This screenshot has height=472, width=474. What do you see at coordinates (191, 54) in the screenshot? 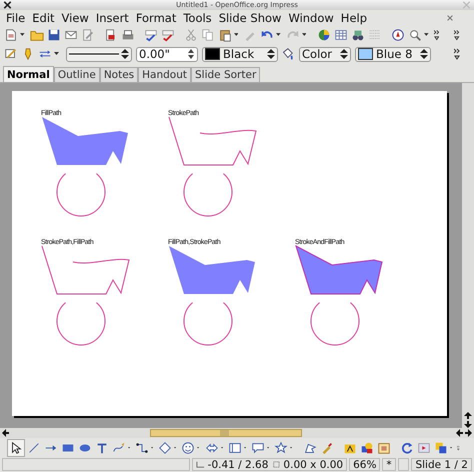
I see `spinner-arrows-icon` at bounding box center [191, 54].